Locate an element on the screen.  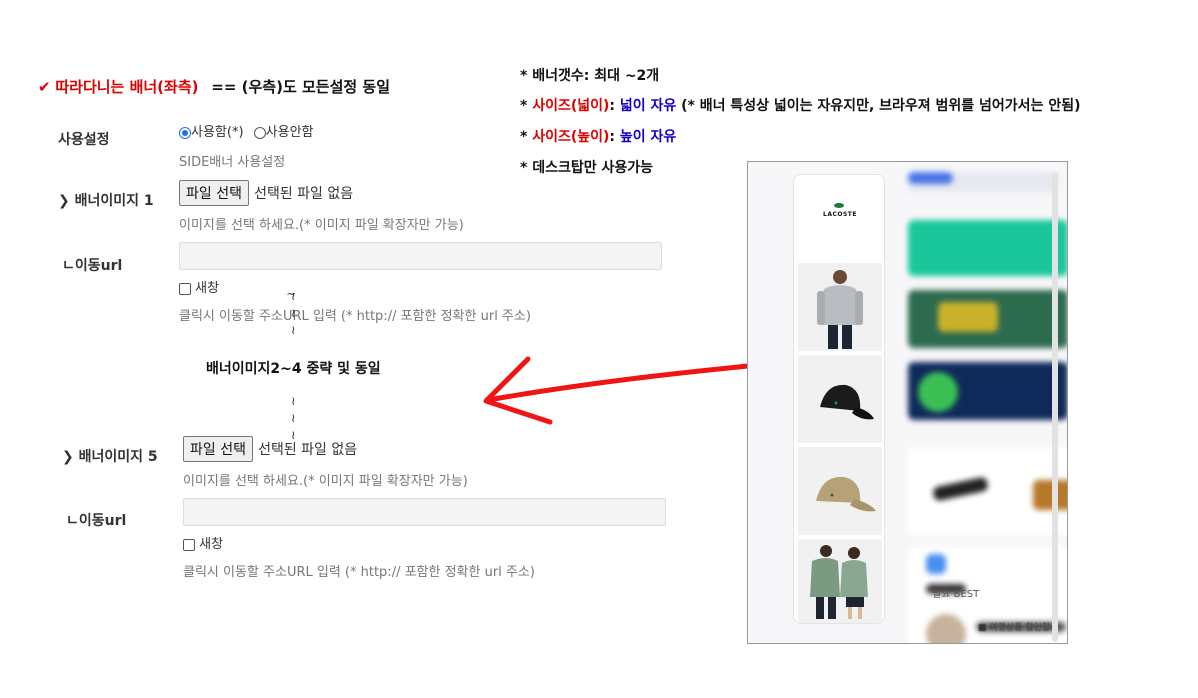
product-couple-tile is located at coordinates (840, 581).